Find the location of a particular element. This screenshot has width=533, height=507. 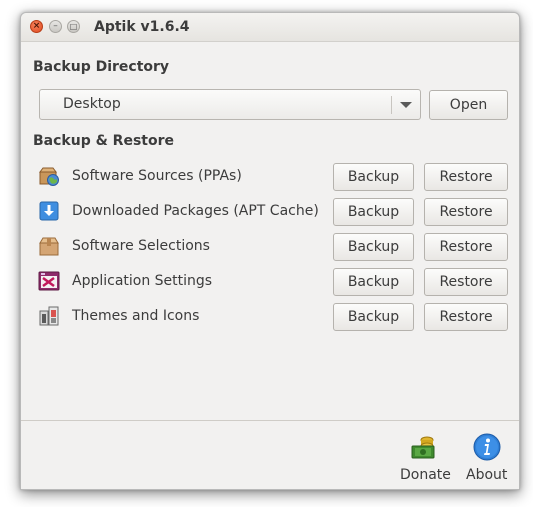

title-bar: × – □ Aptik v1.6.4 is located at coordinates (270, 27).